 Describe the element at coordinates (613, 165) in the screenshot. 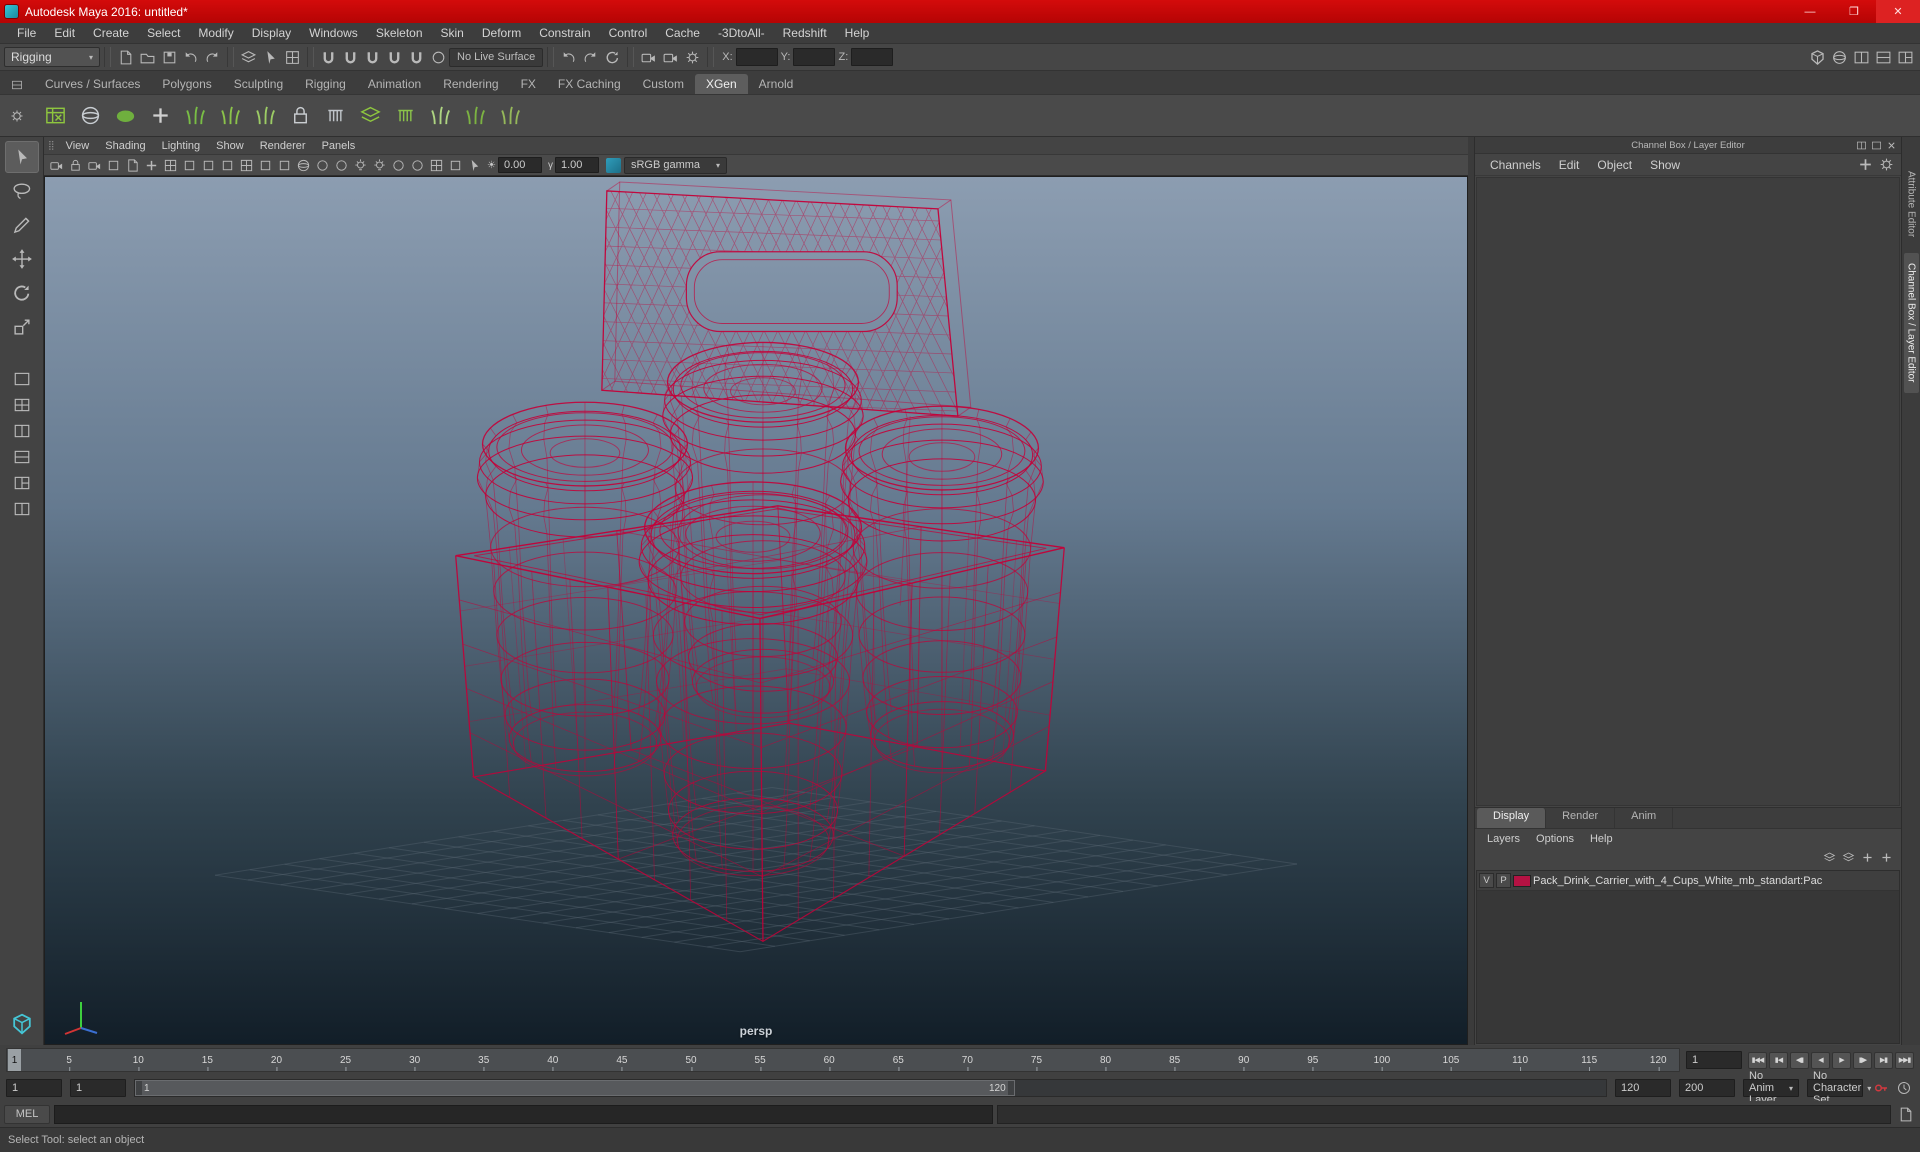

I see `color-management-icon` at that location.